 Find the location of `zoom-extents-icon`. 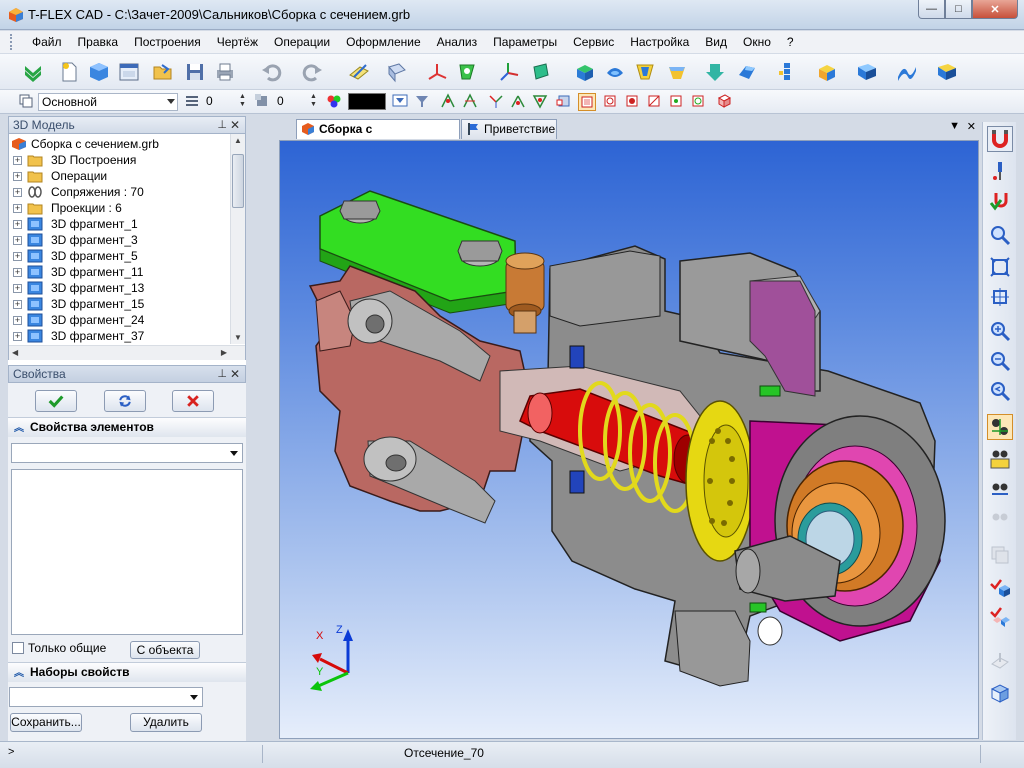

zoom-extents-icon is located at coordinates (1000, 297).